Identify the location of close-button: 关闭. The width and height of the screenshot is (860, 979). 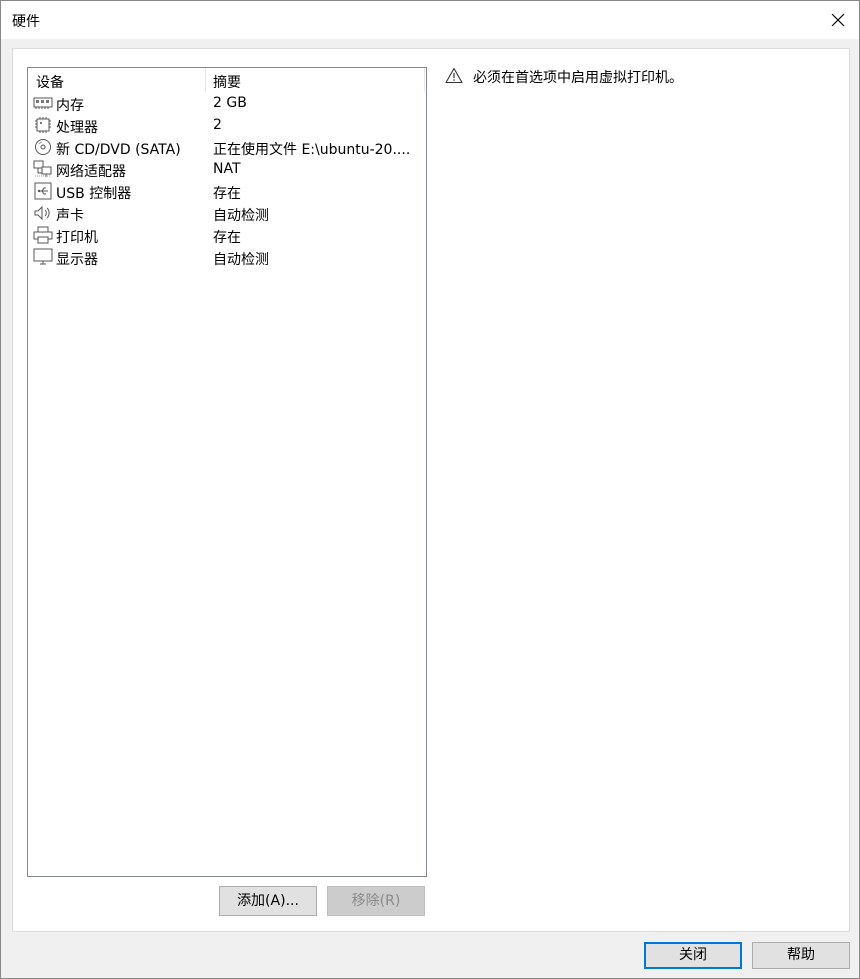
(693, 955).